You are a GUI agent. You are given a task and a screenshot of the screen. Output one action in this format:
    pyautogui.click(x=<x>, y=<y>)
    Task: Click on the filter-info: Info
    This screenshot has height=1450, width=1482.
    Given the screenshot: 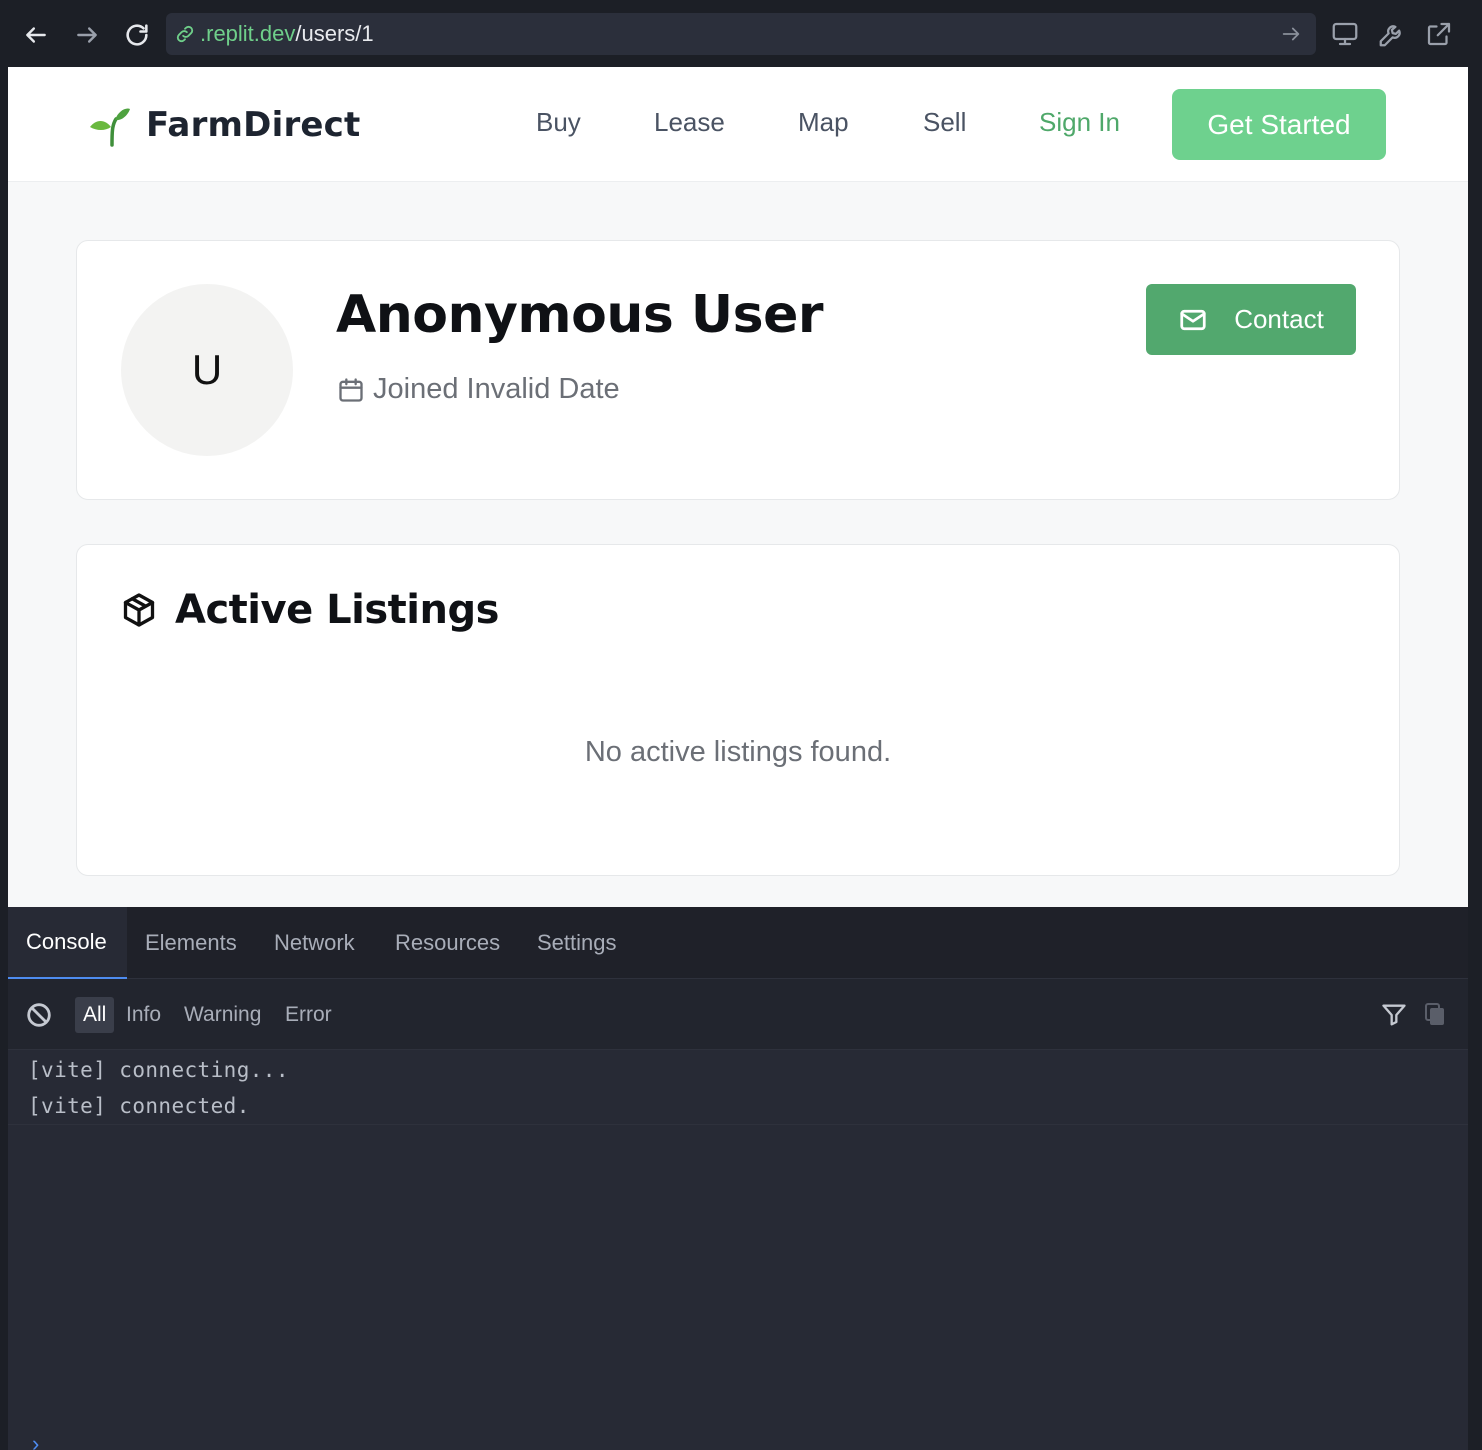 What is the action you would take?
    pyautogui.click(x=143, y=1015)
    